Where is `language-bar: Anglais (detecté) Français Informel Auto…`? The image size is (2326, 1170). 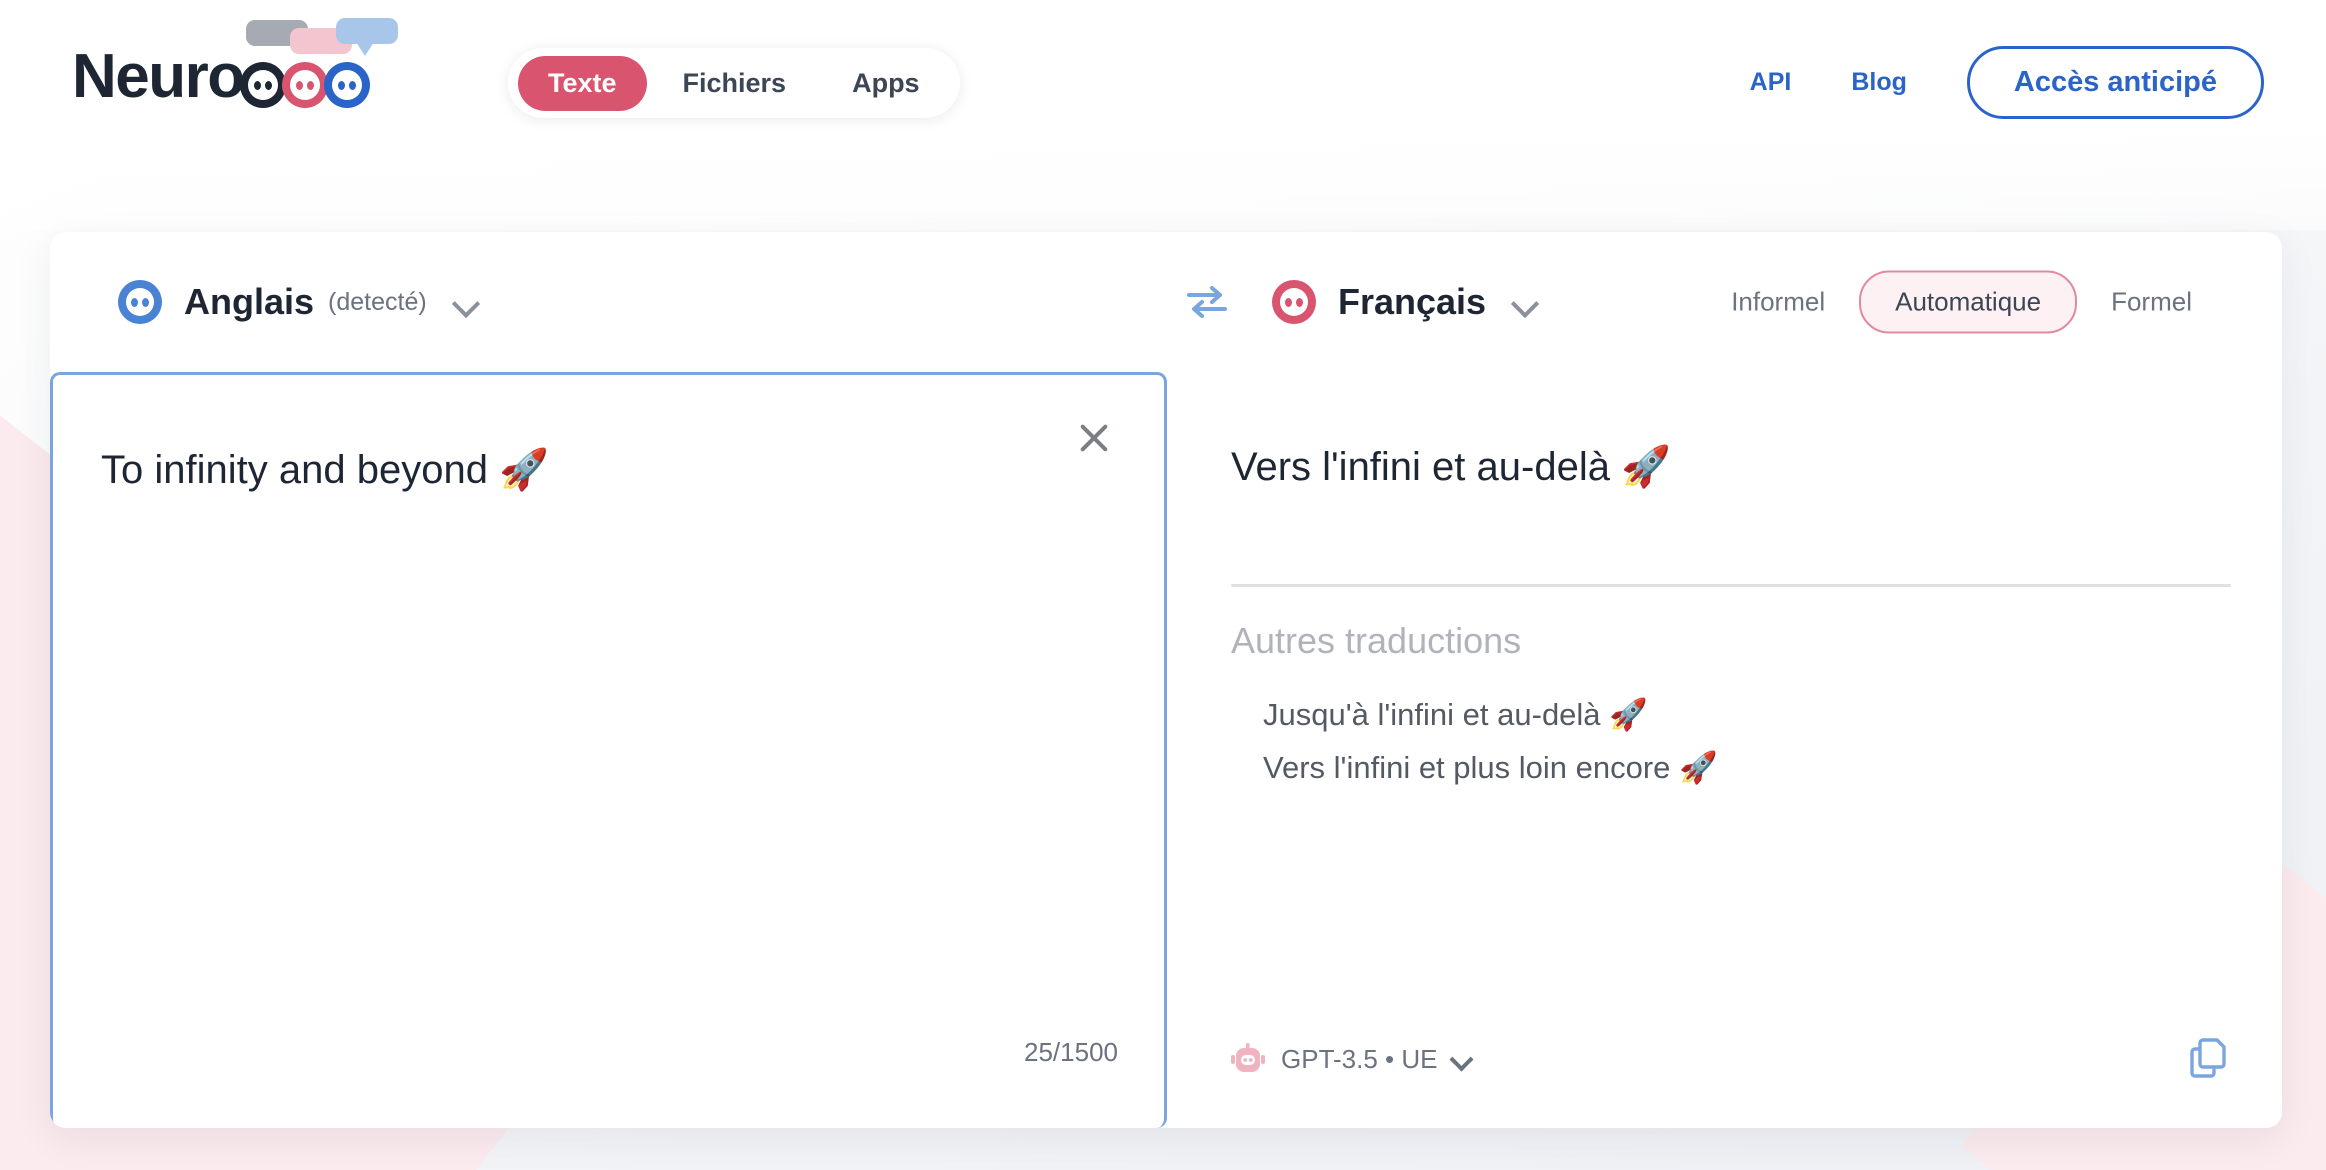 language-bar: Anglais (detecté) Français Informel Auto… is located at coordinates (1166, 302).